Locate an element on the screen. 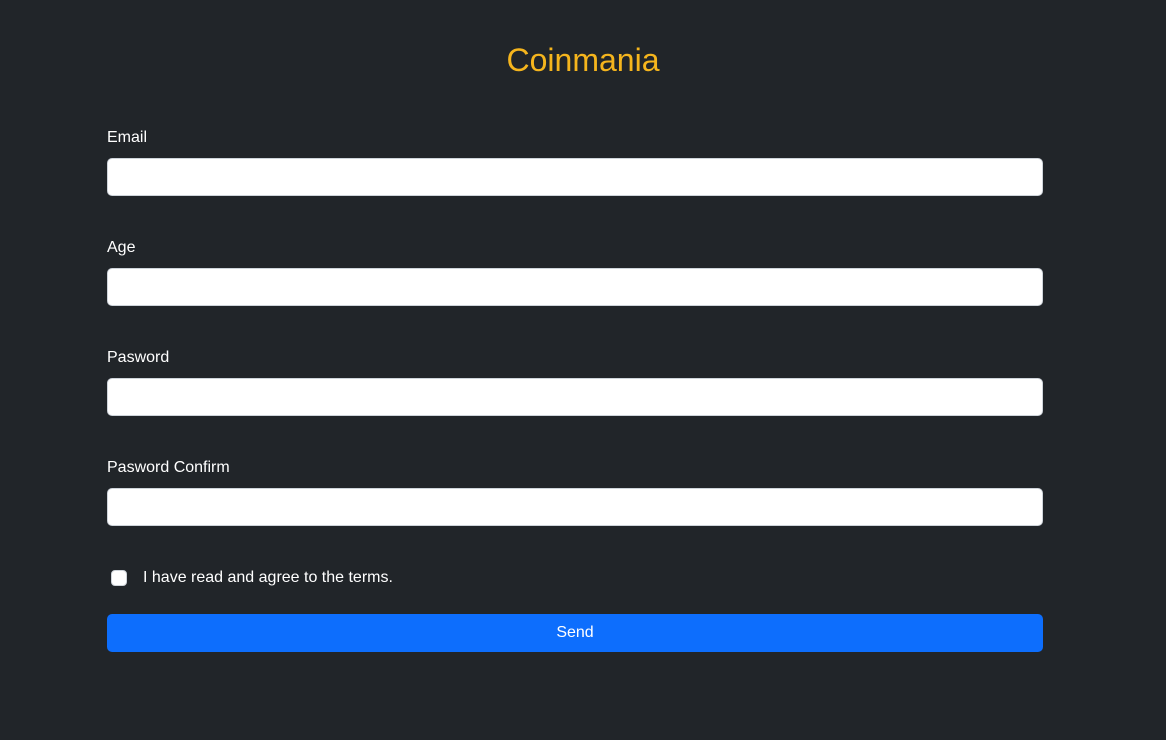 The image size is (1166, 740). password-confirm-input is located at coordinates (575, 507).